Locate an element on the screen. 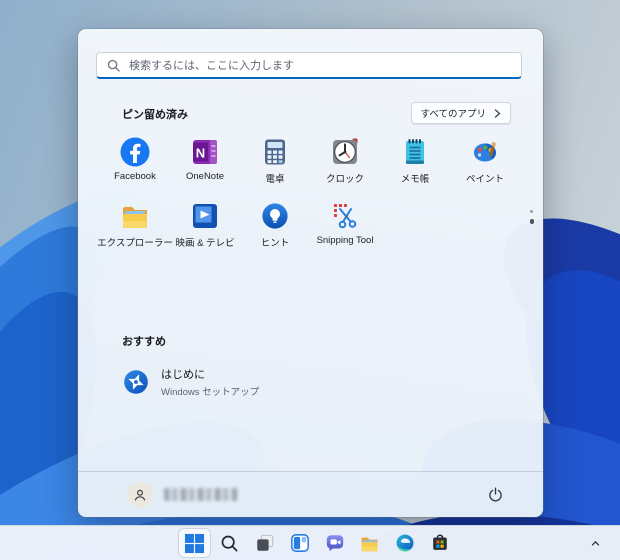 The height and width of the screenshot is (560, 620). recommended-item-title: はじめに is located at coordinates (183, 375).